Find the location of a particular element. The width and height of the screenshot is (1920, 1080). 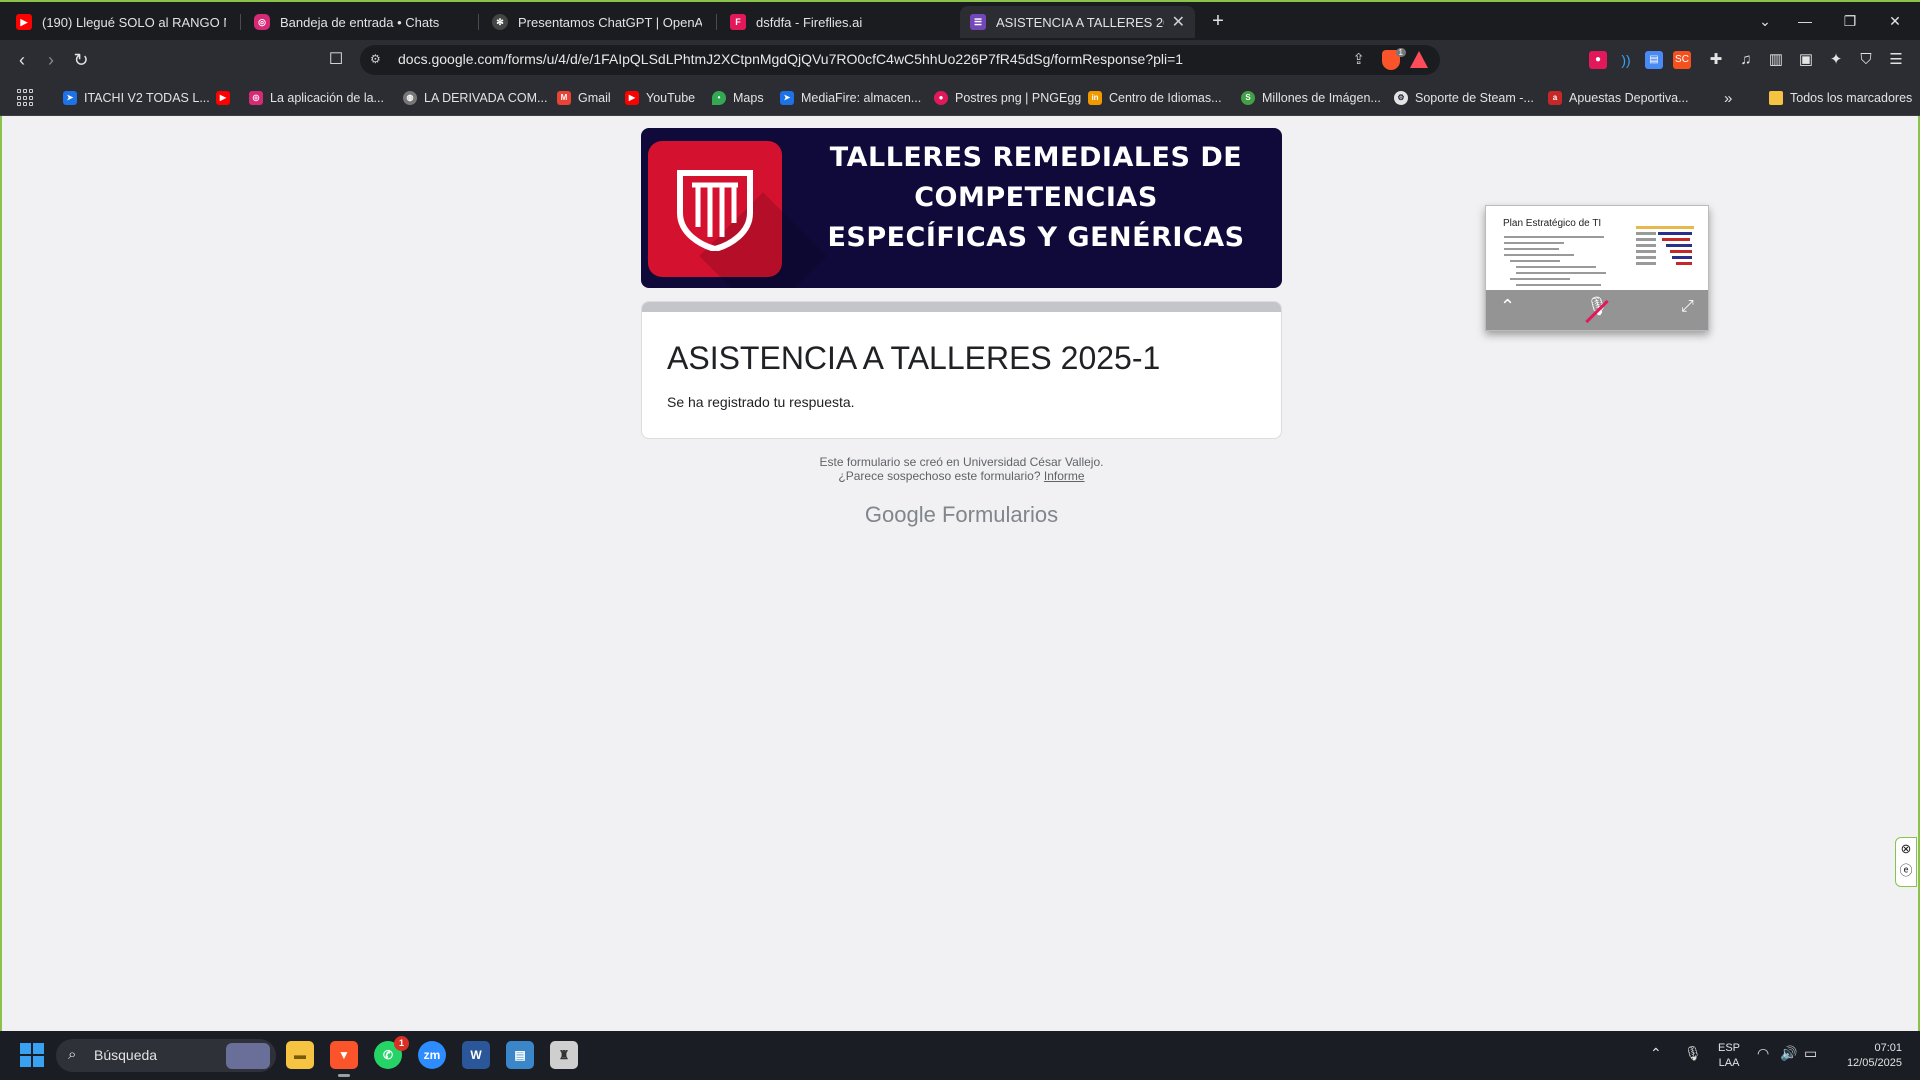

notepad-icon: ▤ is located at coordinates (520, 1055).